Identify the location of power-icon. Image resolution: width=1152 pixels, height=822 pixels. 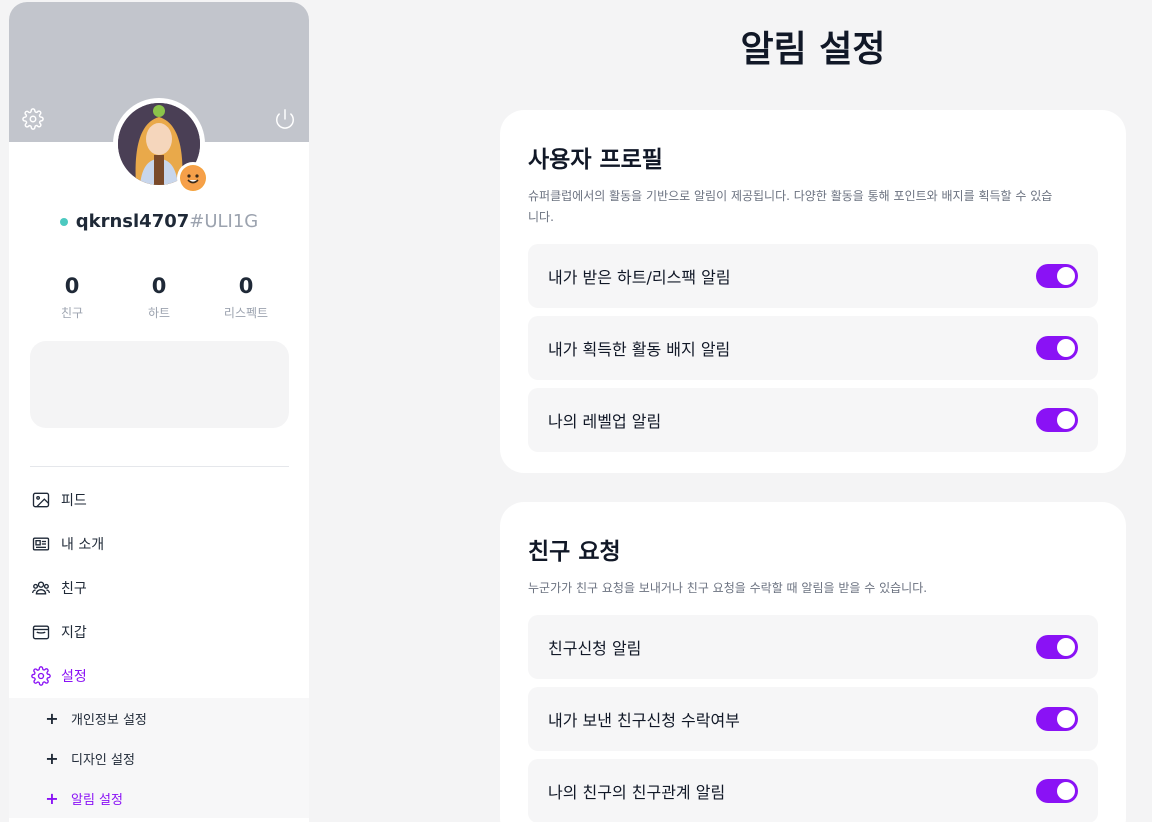
(285, 119).